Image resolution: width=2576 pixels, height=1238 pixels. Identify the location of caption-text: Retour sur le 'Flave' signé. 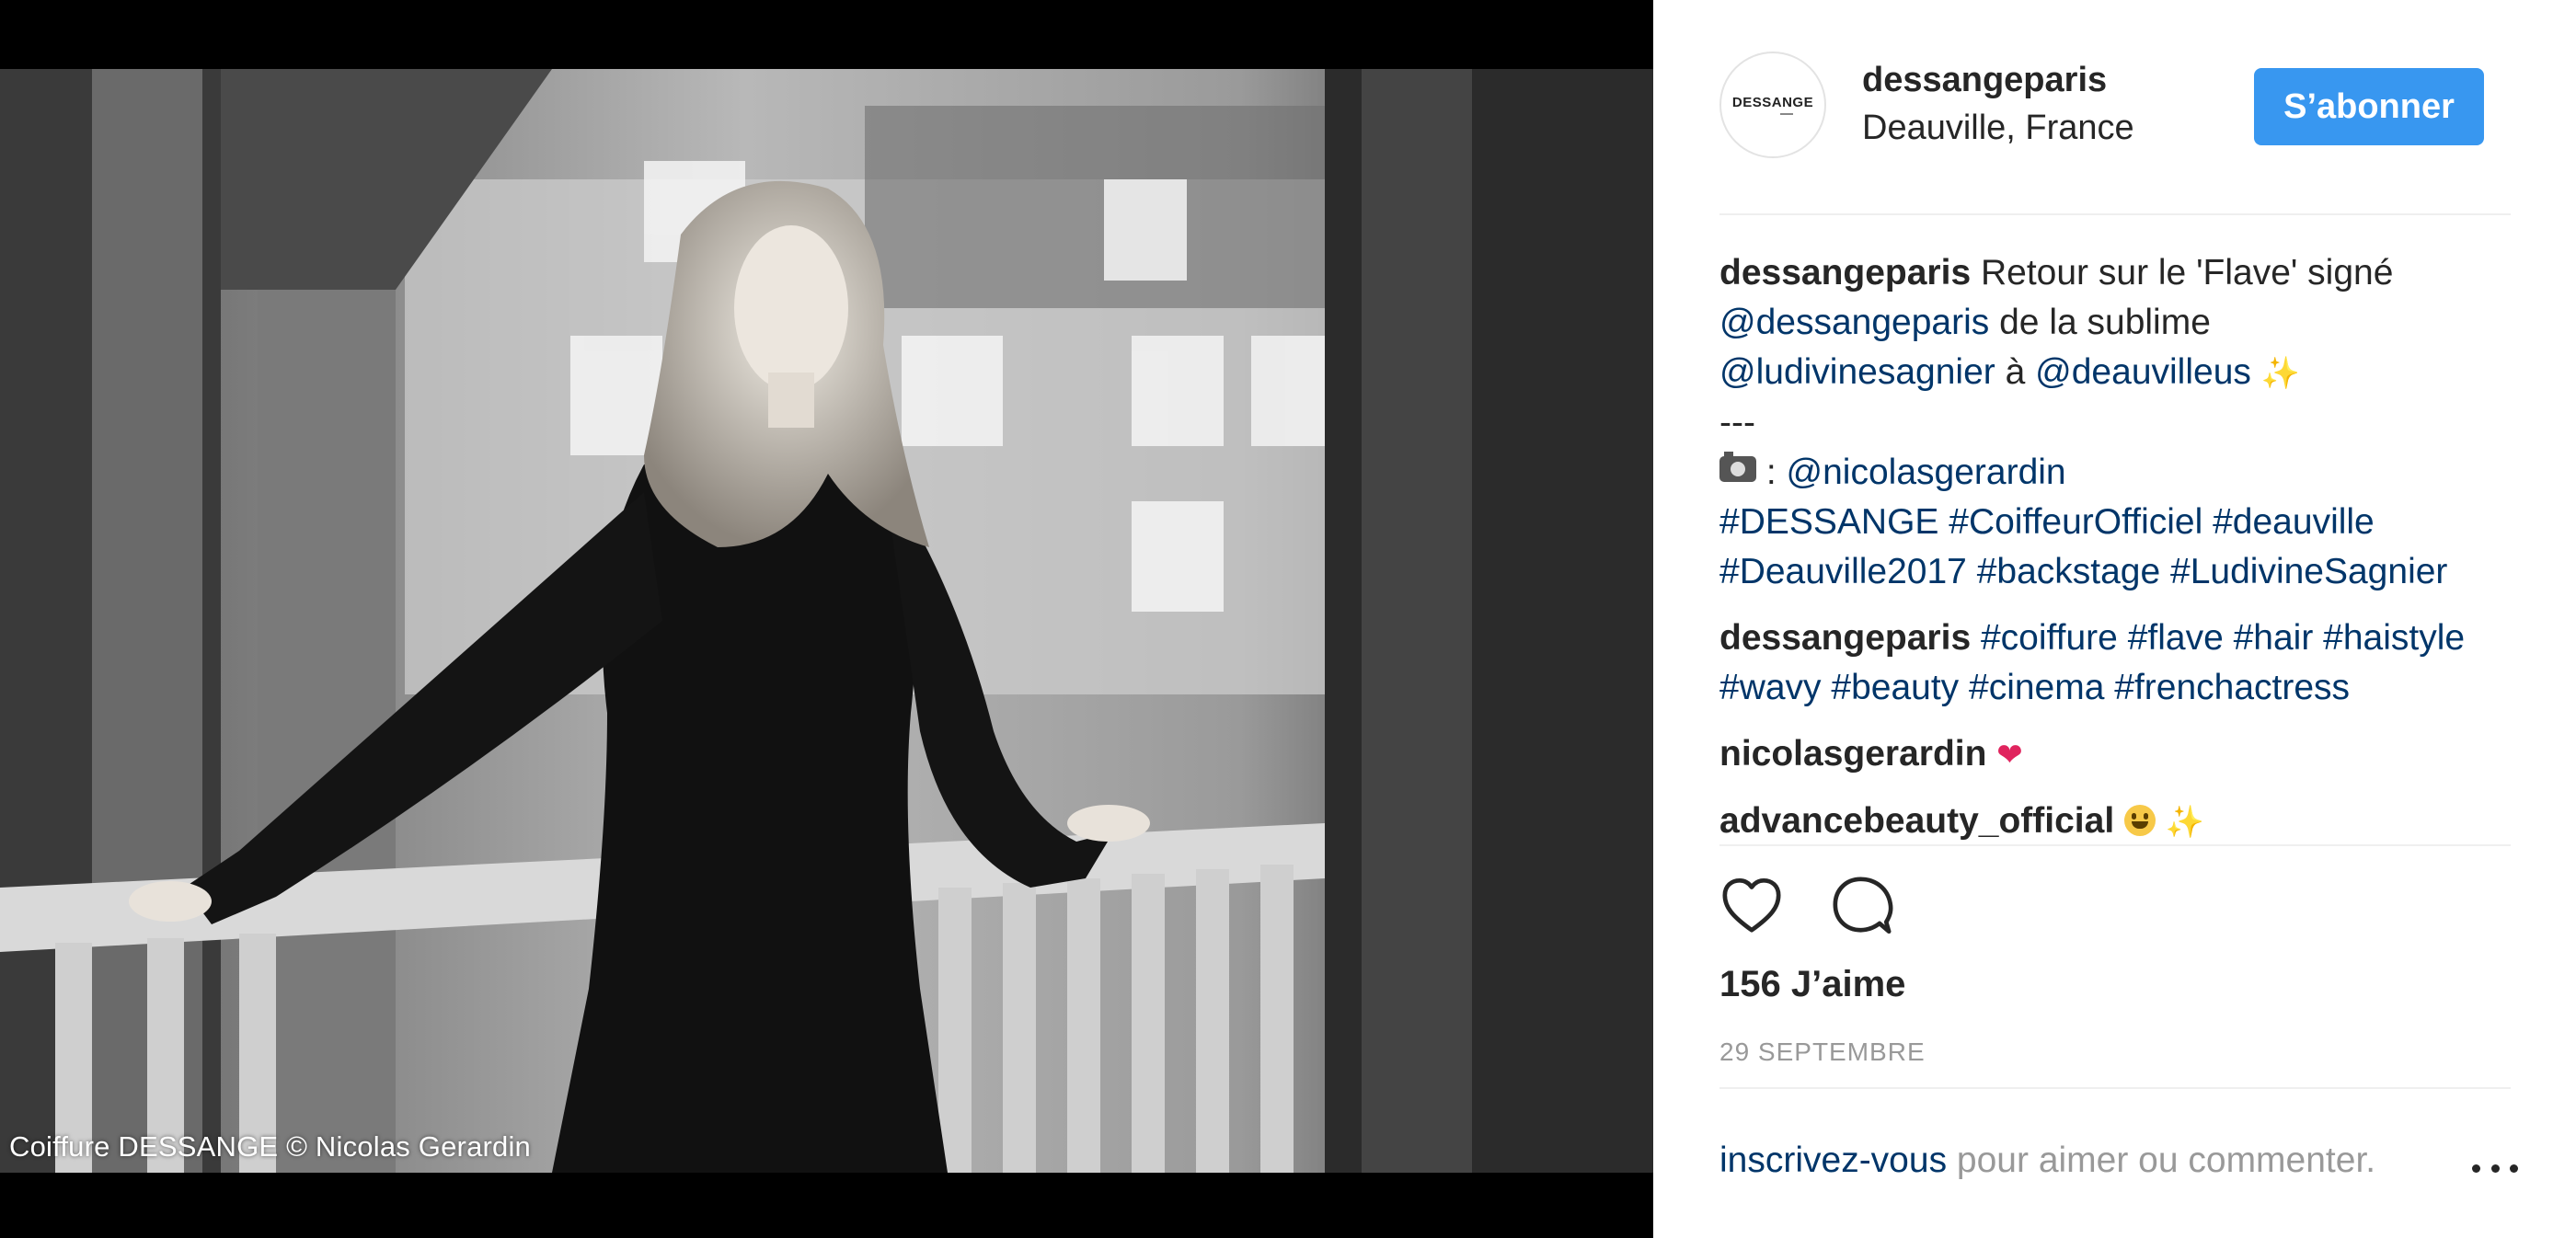
(2187, 272).